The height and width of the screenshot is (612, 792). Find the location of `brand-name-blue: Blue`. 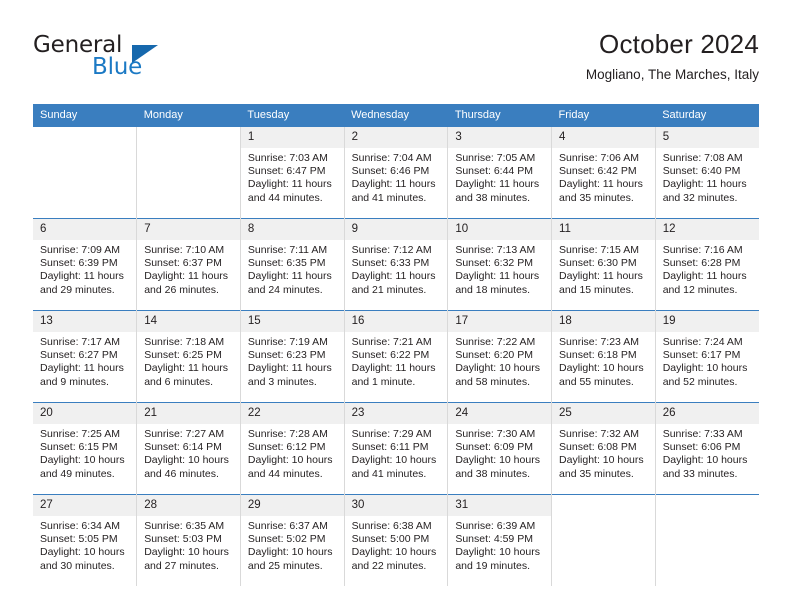

brand-name-blue: Blue is located at coordinates (117, 67).